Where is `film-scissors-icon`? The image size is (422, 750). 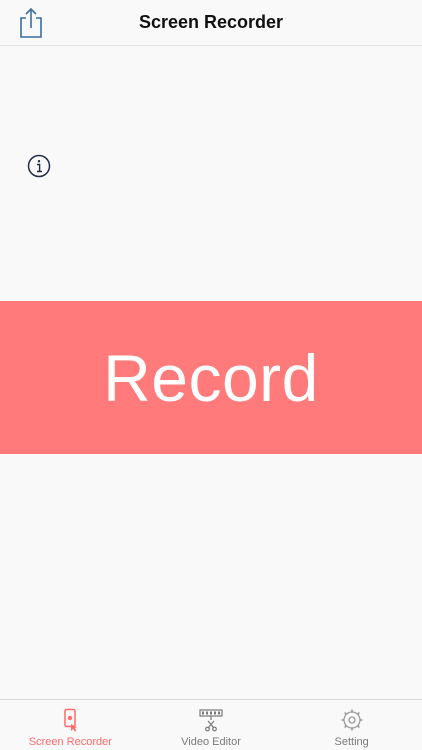 film-scissors-icon is located at coordinates (211, 720).